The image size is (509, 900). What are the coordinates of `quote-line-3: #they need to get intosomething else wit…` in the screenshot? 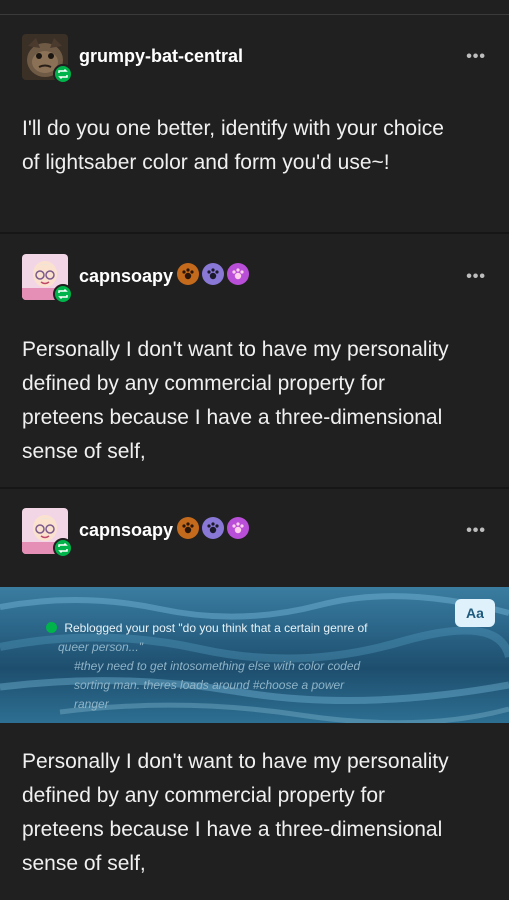 It's located at (217, 666).